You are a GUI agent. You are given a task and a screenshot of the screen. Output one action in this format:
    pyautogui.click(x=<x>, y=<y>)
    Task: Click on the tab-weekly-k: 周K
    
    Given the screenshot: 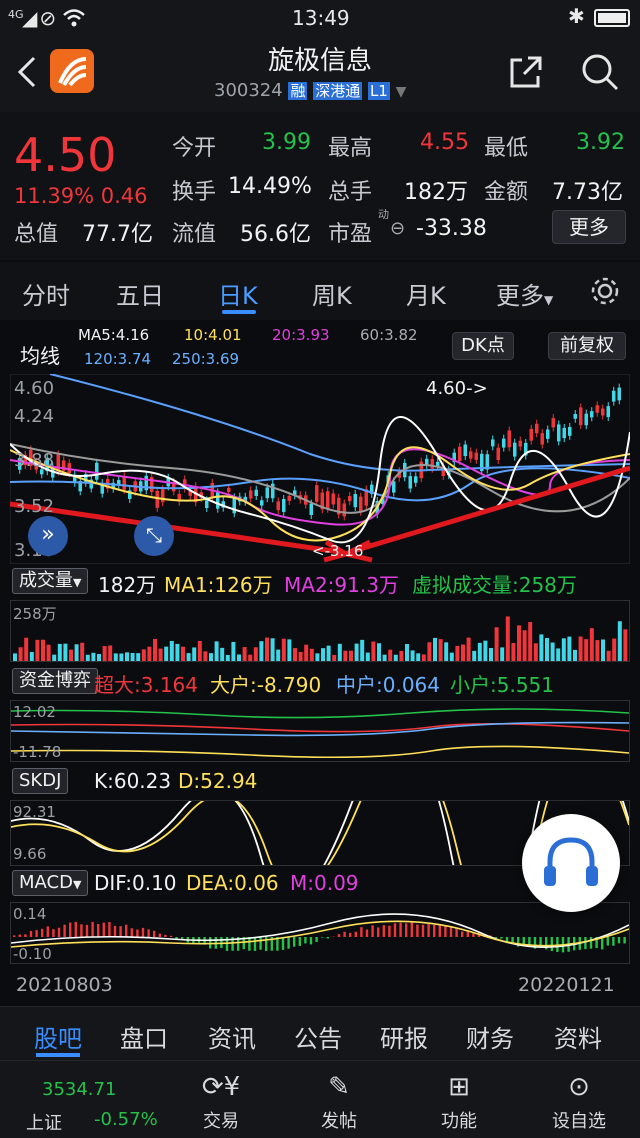 What is the action you would take?
    pyautogui.click(x=332, y=293)
    